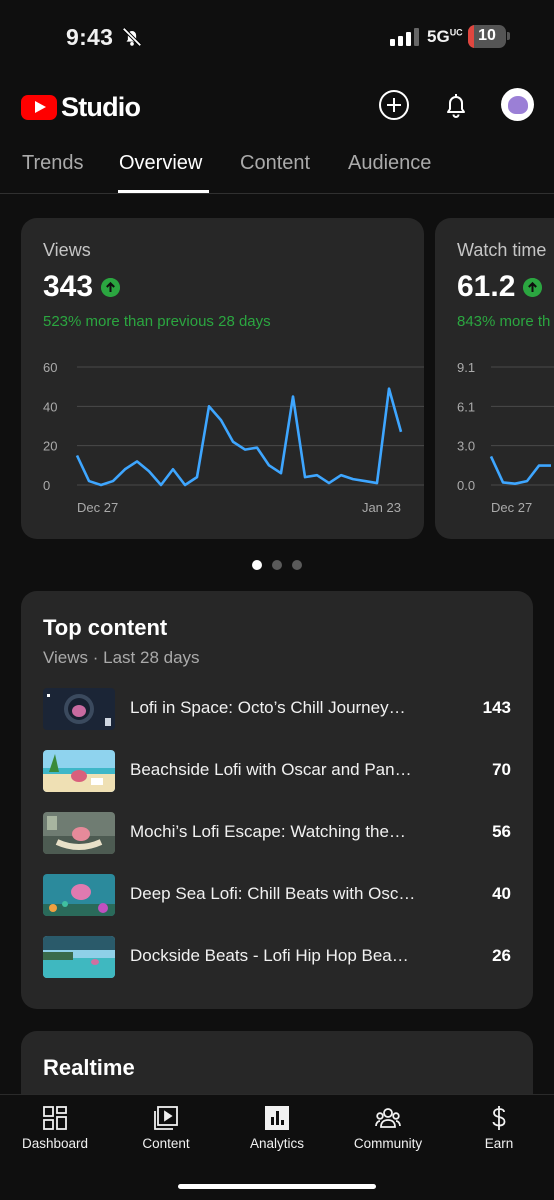 This screenshot has height=1200, width=554. What do you see at coordinates (445, 36) in the screenshot?
I see `network-indicator: 5GUC` at bounding box center [445, 36].